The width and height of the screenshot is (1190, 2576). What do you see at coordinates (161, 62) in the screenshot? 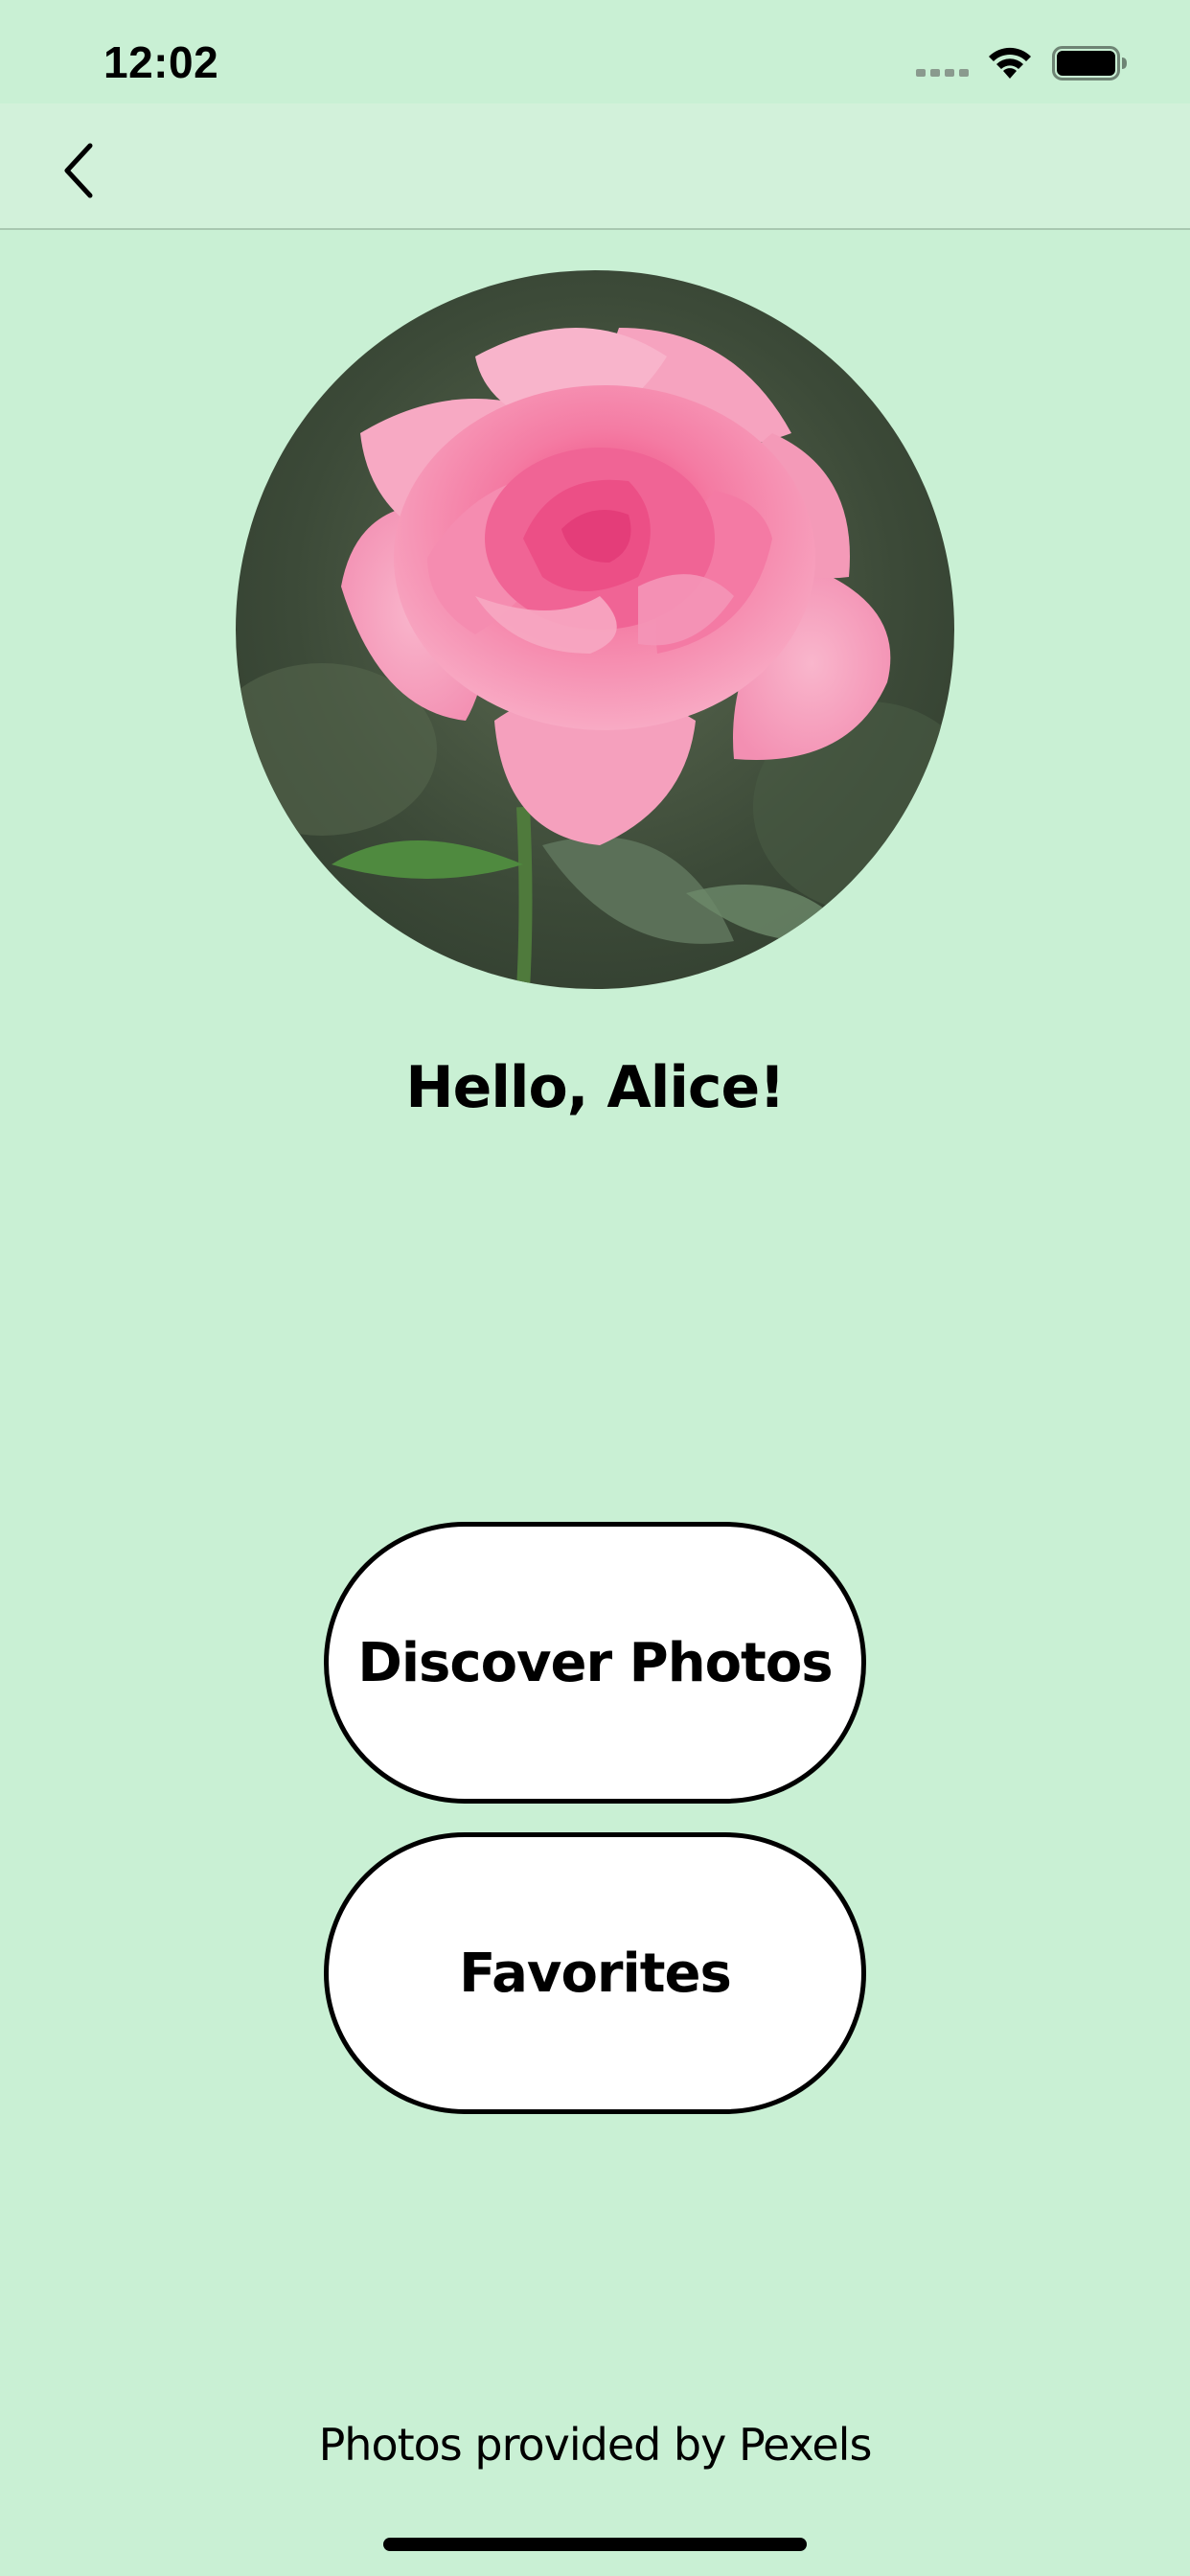
I see `status-time: 12:02` at bounding box center [161, 62].